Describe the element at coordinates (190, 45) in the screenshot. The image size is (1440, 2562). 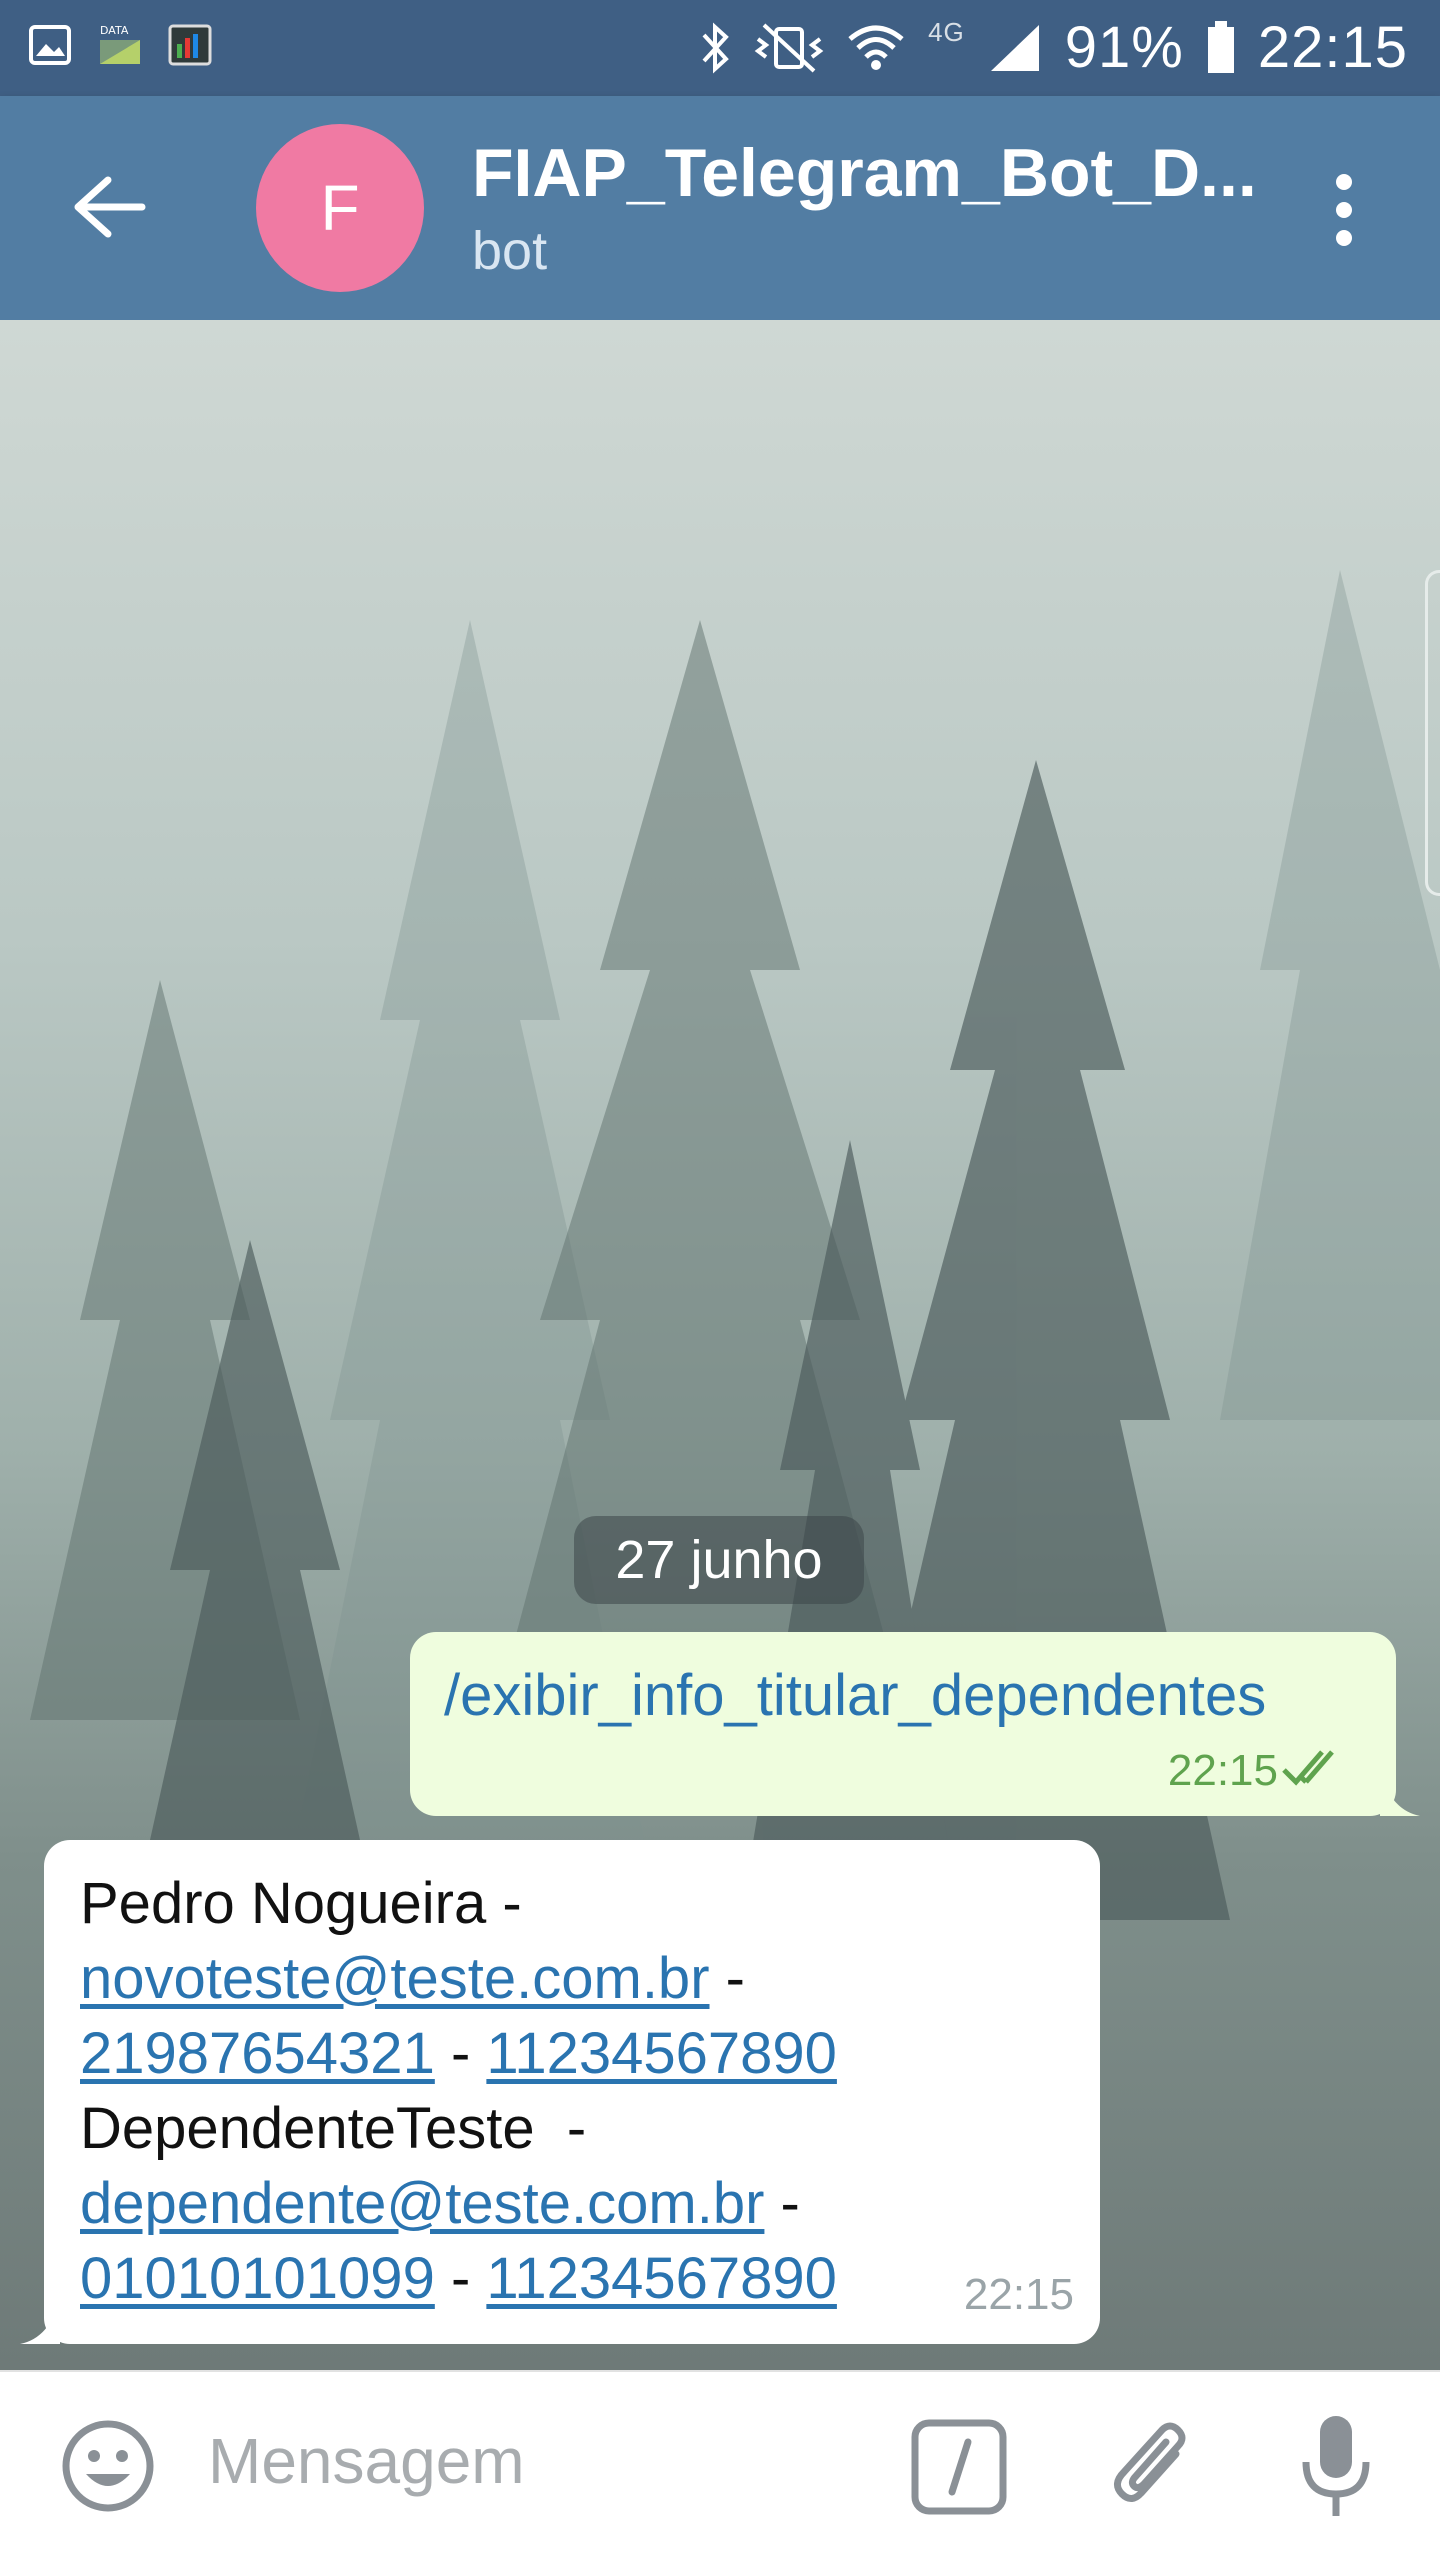
I see `monitor-icon` at that location.